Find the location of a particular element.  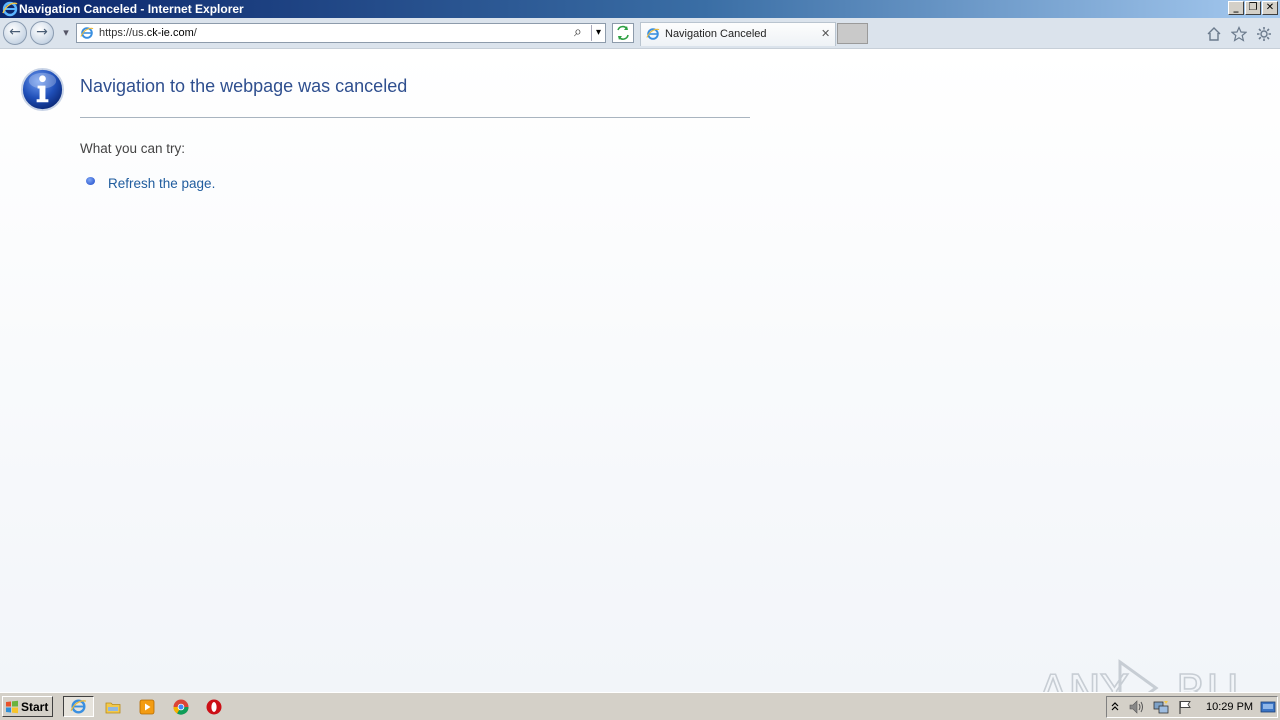

restore-button: ❐ is located at coordinates (1253, 8).